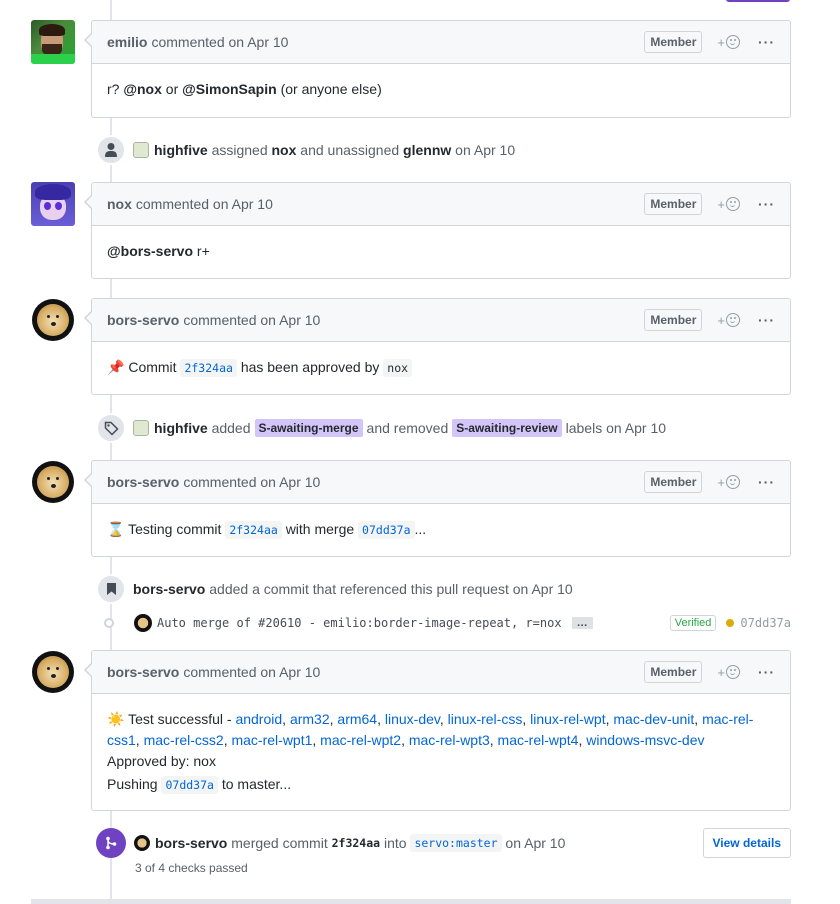 Image resolution: width=840 pixels, height=904 pixels. I want to click on comment-author: emilio, so click(127, 42).